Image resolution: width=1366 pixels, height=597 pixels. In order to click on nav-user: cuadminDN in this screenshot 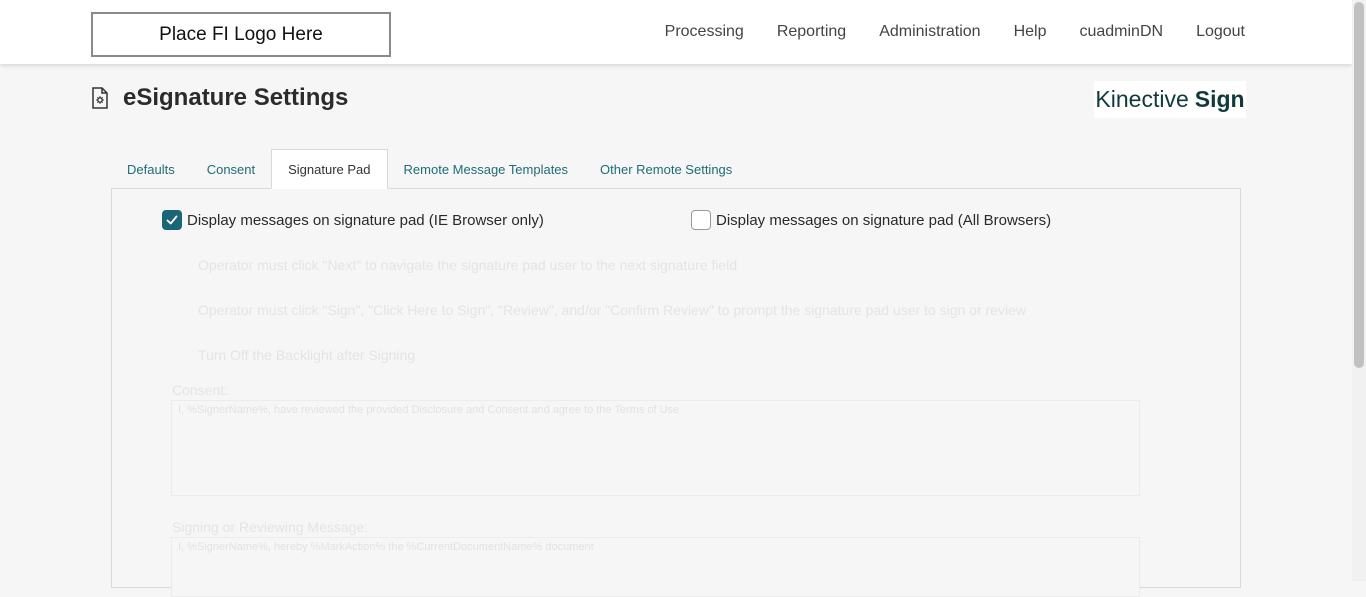, I will do `click(1121, 32)`.